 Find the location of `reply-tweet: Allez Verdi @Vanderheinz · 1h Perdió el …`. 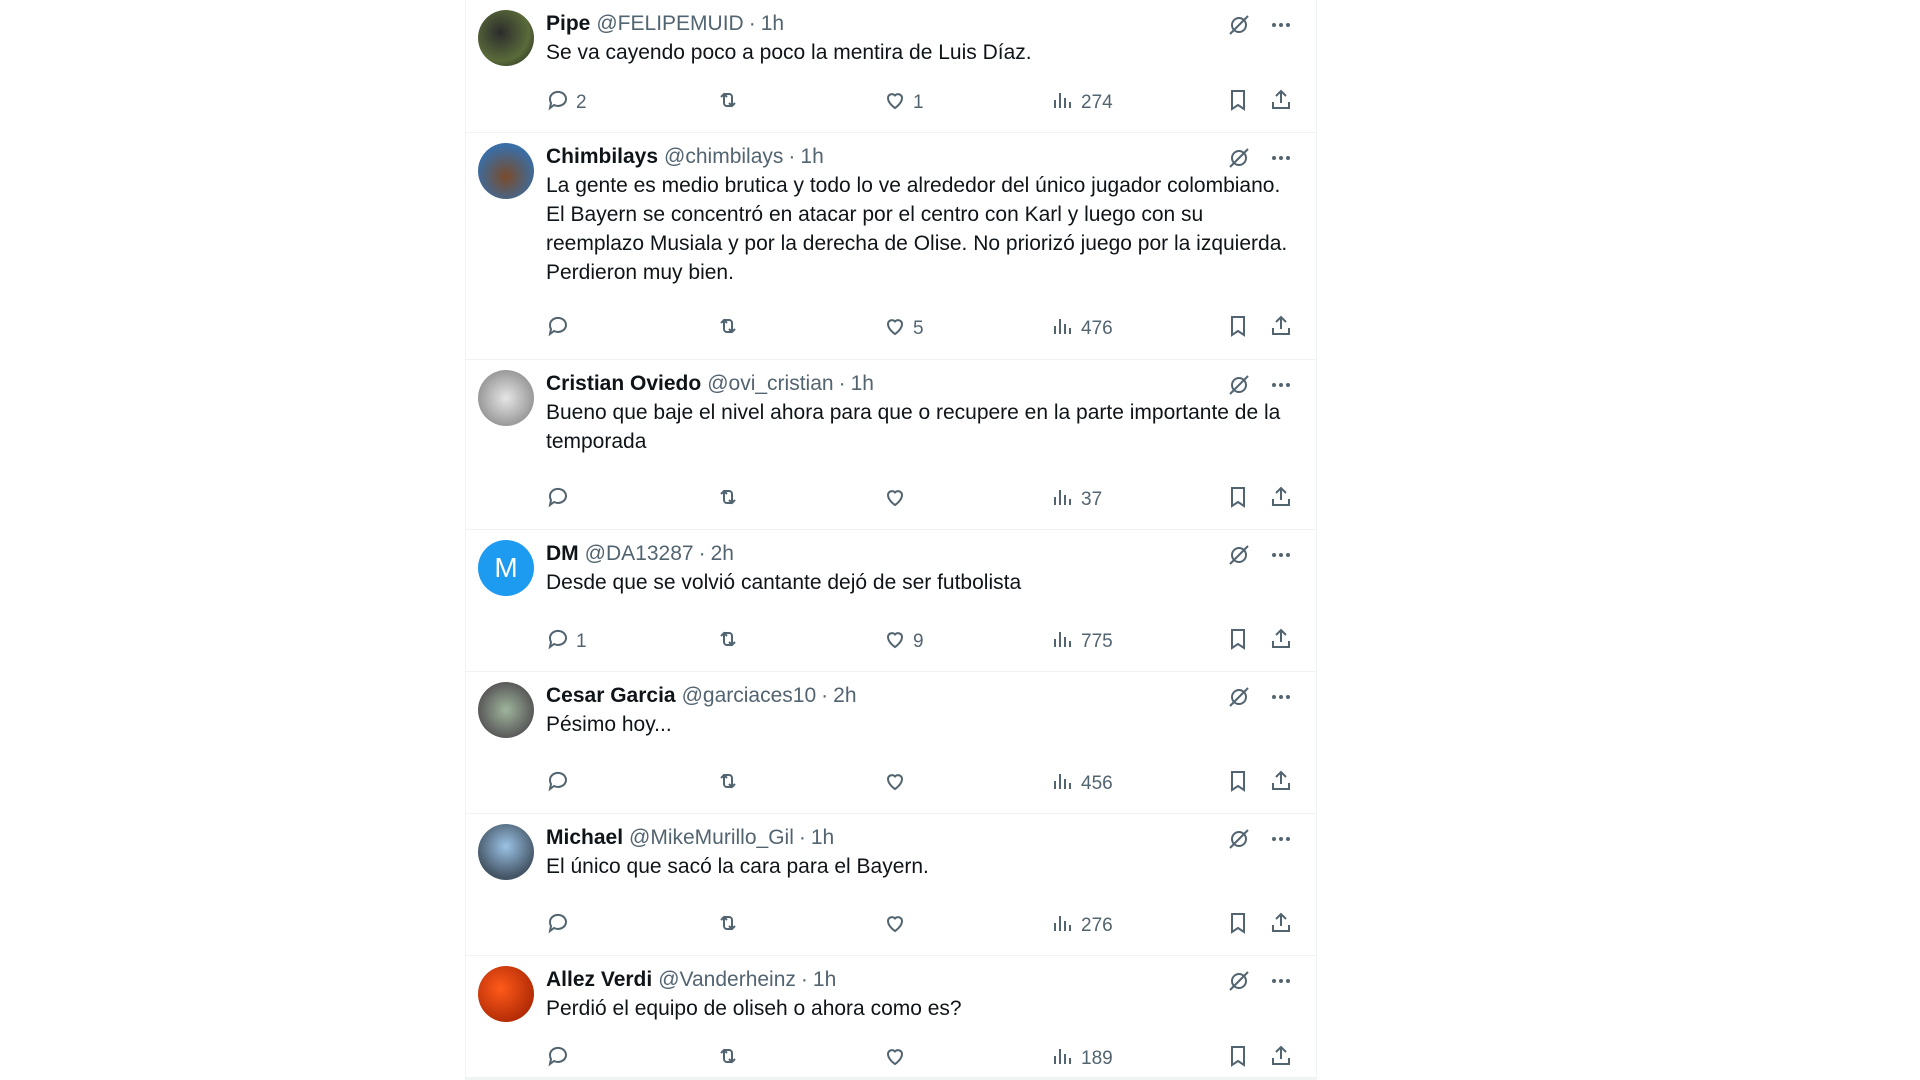

reply-tweet: Allez Verdi @Vanderheinz · 1h Perdió el … is located at coordinates (891, 1018).